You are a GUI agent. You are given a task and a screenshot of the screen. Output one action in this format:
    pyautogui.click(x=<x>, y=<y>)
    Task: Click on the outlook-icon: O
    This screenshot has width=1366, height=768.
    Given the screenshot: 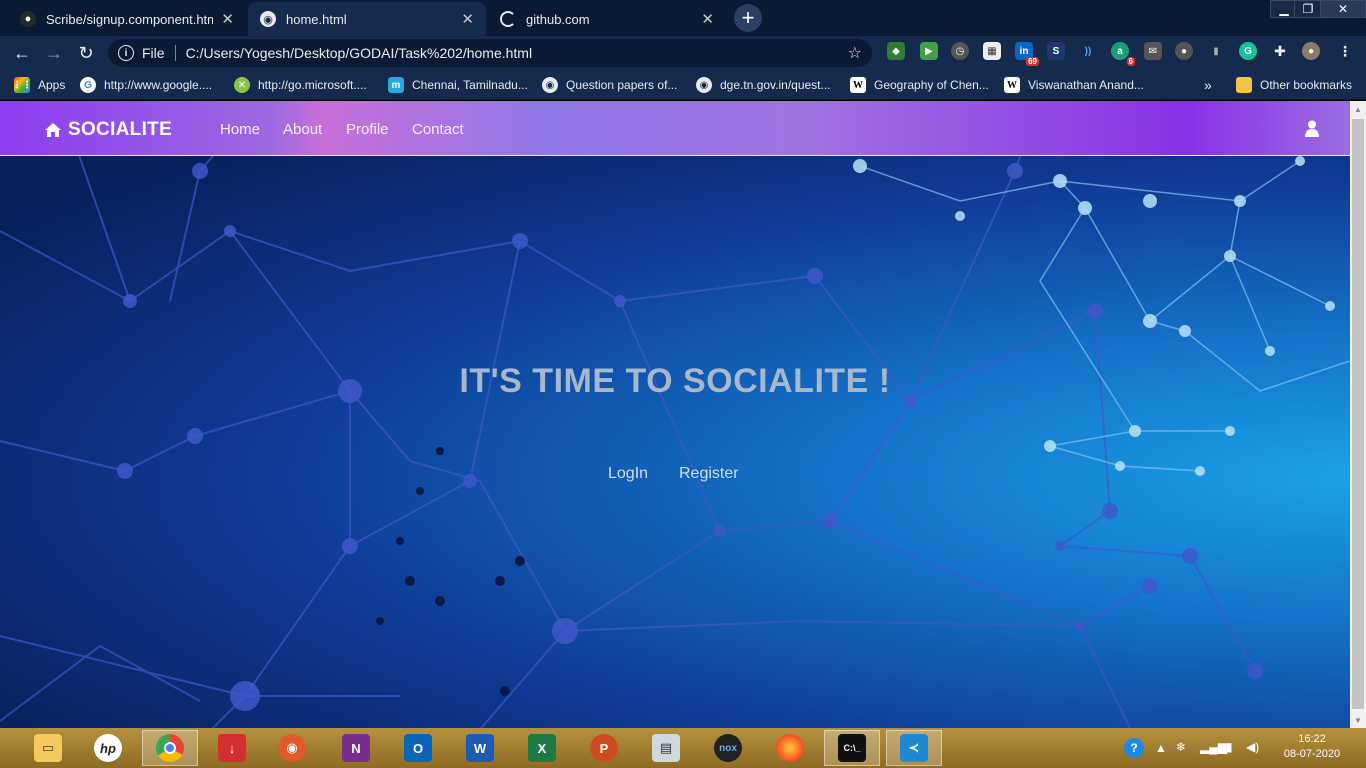 What is the action you would take?
    pyautogui.click(x=418, y=748)
    